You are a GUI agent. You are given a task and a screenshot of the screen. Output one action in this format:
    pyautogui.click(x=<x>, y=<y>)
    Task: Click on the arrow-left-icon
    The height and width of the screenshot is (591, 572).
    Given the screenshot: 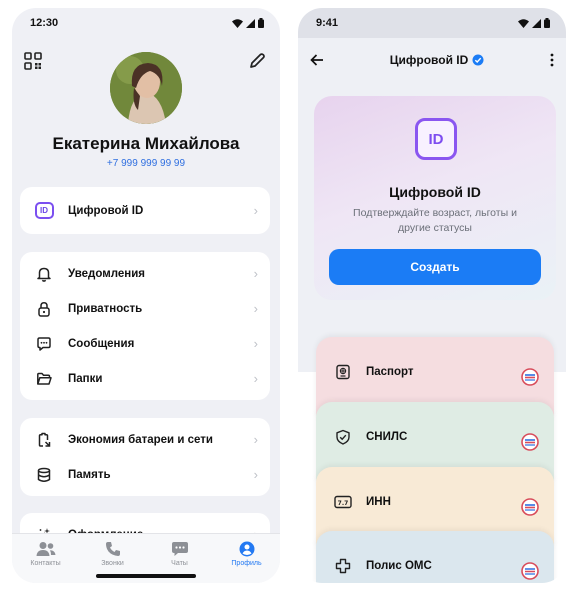 What is the action you would take?
    pyautogui.click(x=316, y=60)
    